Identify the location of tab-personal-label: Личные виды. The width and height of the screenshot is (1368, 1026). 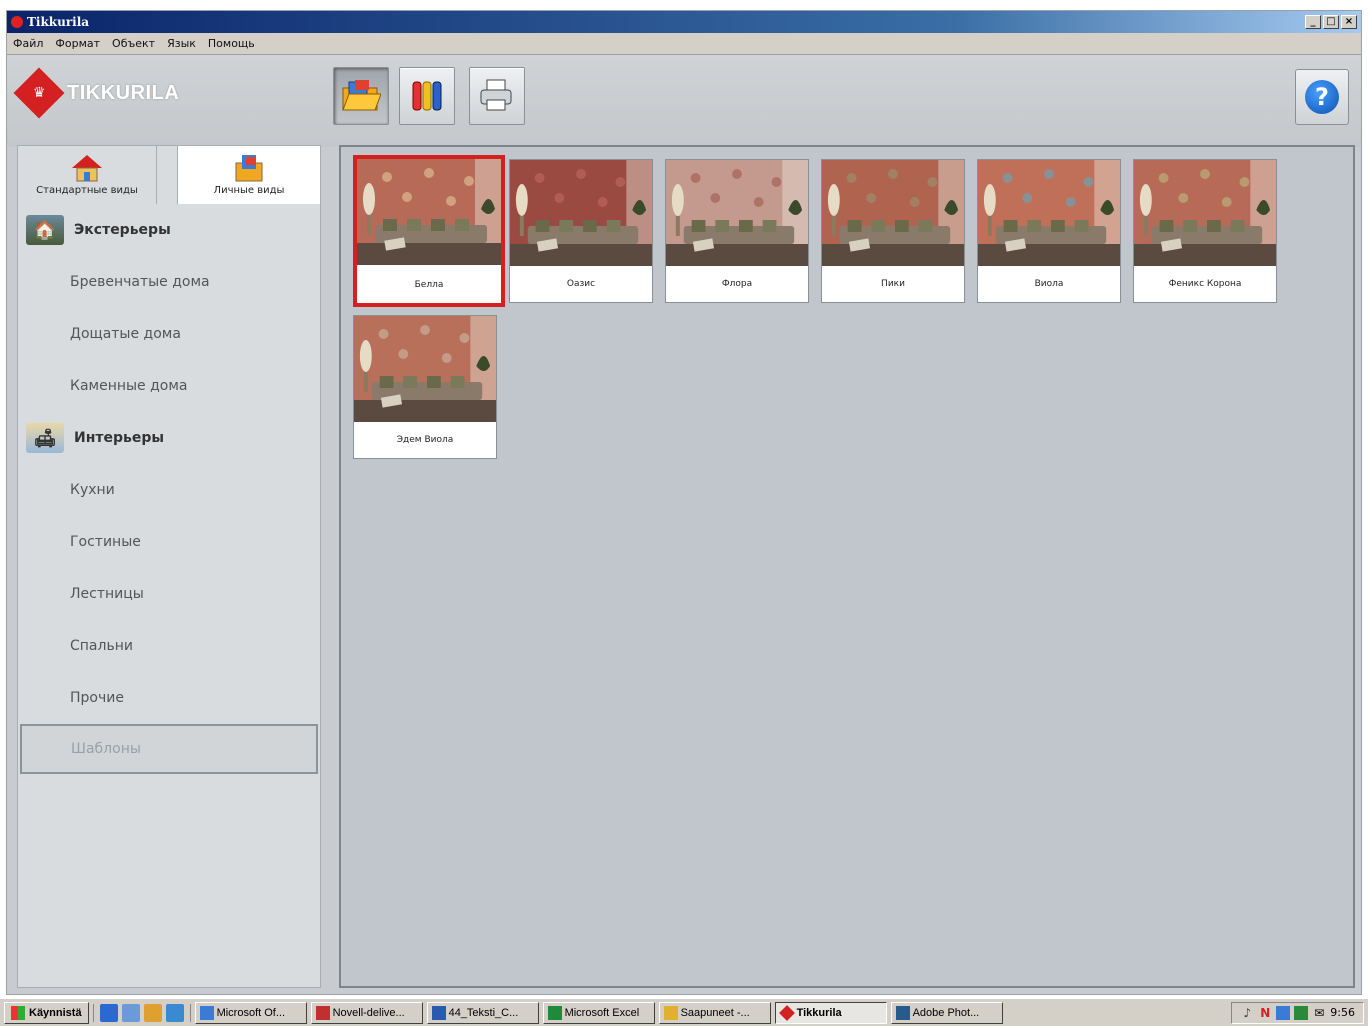
(249, 190).